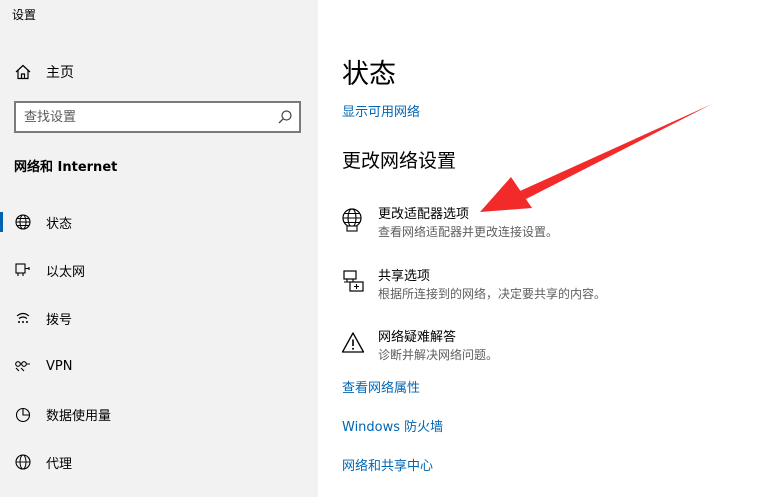  What do you see at coordinates (1, 222) in the screenshot?
I see `selection-indicator` at bounding box center [1, 222].